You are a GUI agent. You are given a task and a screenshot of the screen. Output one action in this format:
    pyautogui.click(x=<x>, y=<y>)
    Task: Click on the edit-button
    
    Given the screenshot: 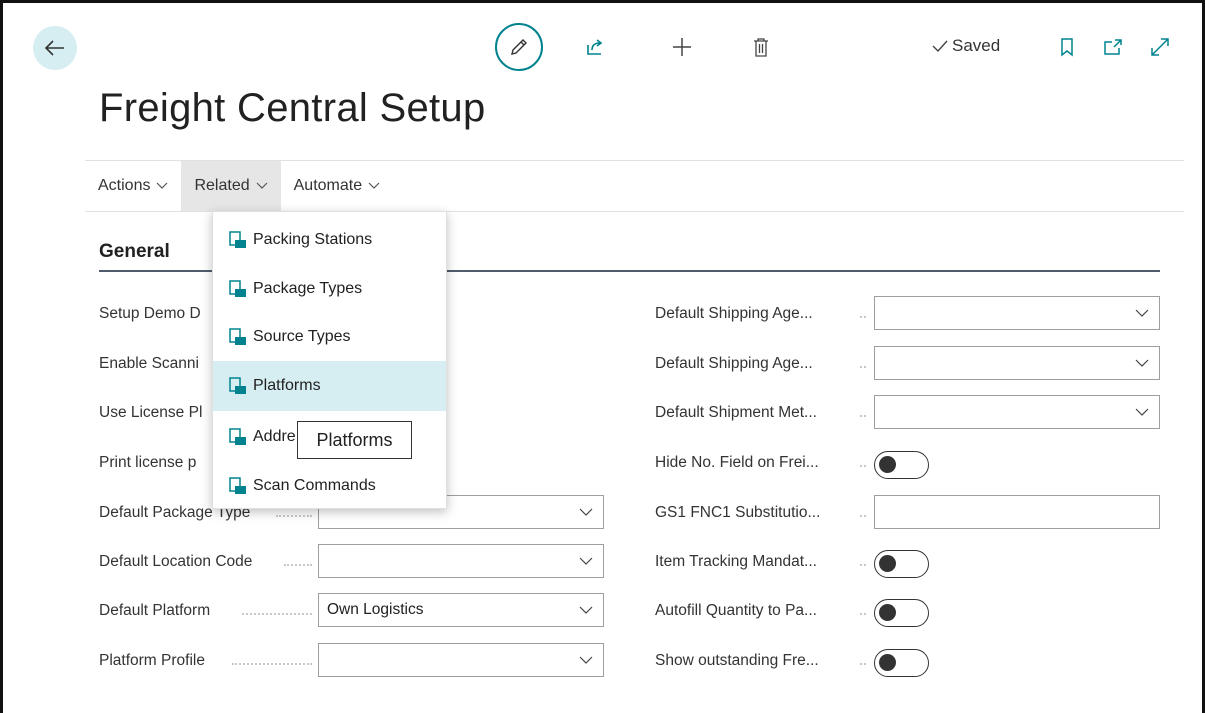 What is the action you would take?
    pyautogui.click(x=519, y=47)
    